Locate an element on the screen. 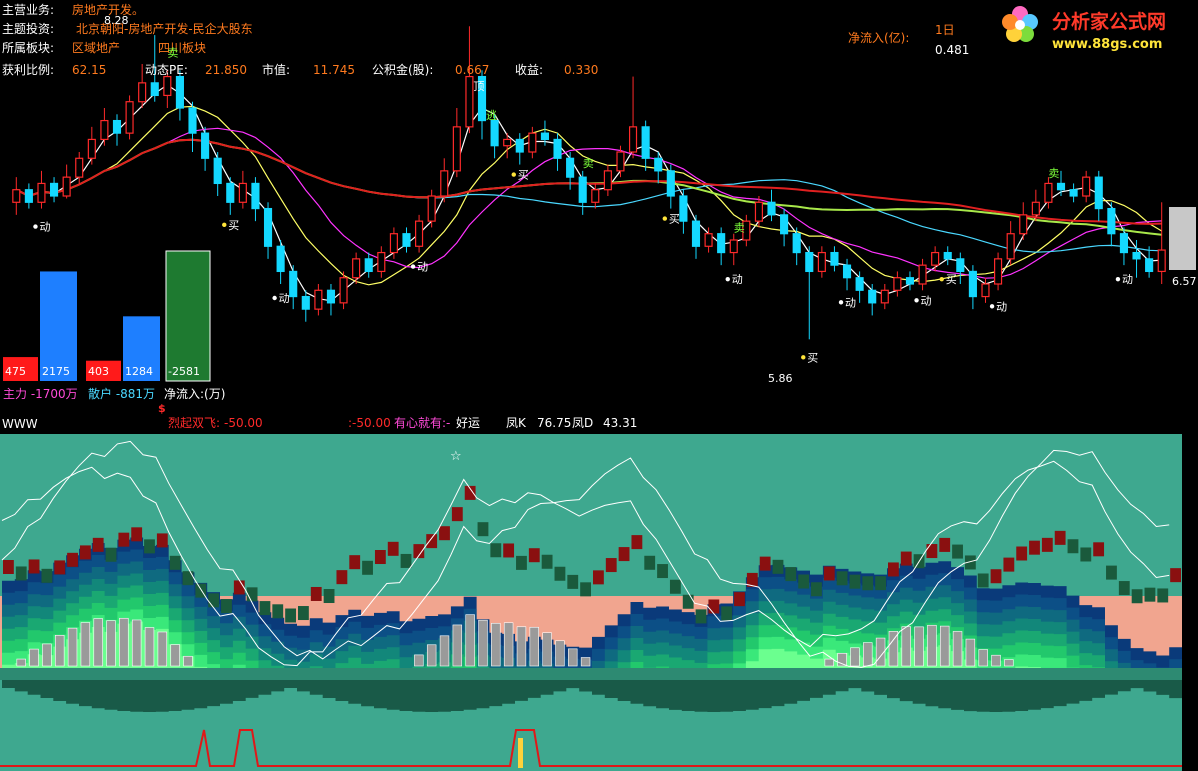  phrase-text: 有心就有:- is located at coordinates (422, 423).